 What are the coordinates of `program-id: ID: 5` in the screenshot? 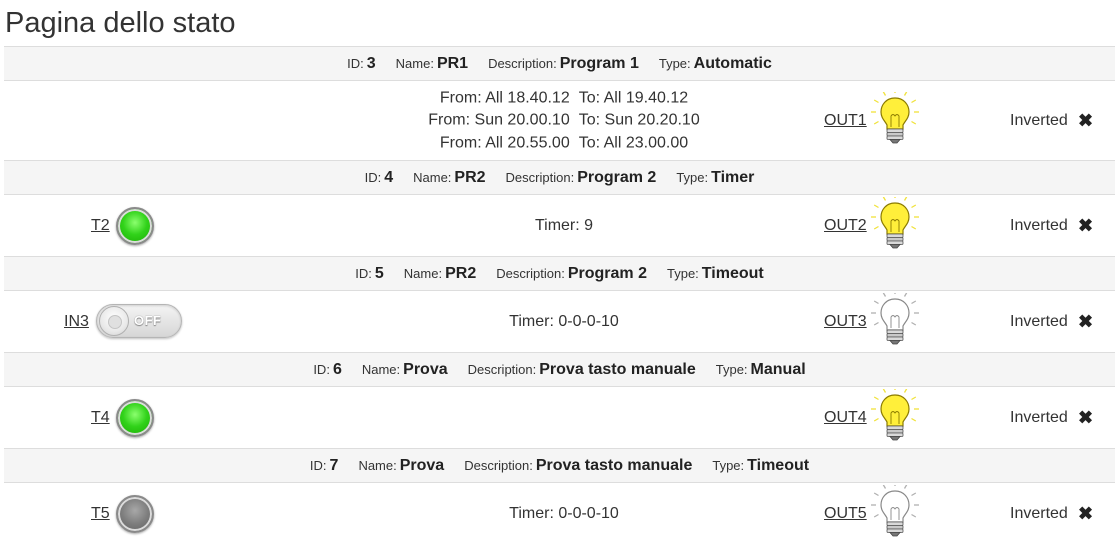 It's located at (369, 274).